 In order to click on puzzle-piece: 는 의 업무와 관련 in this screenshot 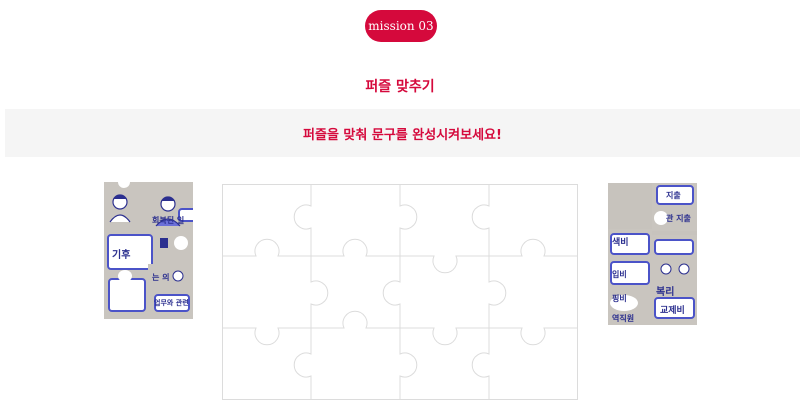, I will do `click(170, 291)`.